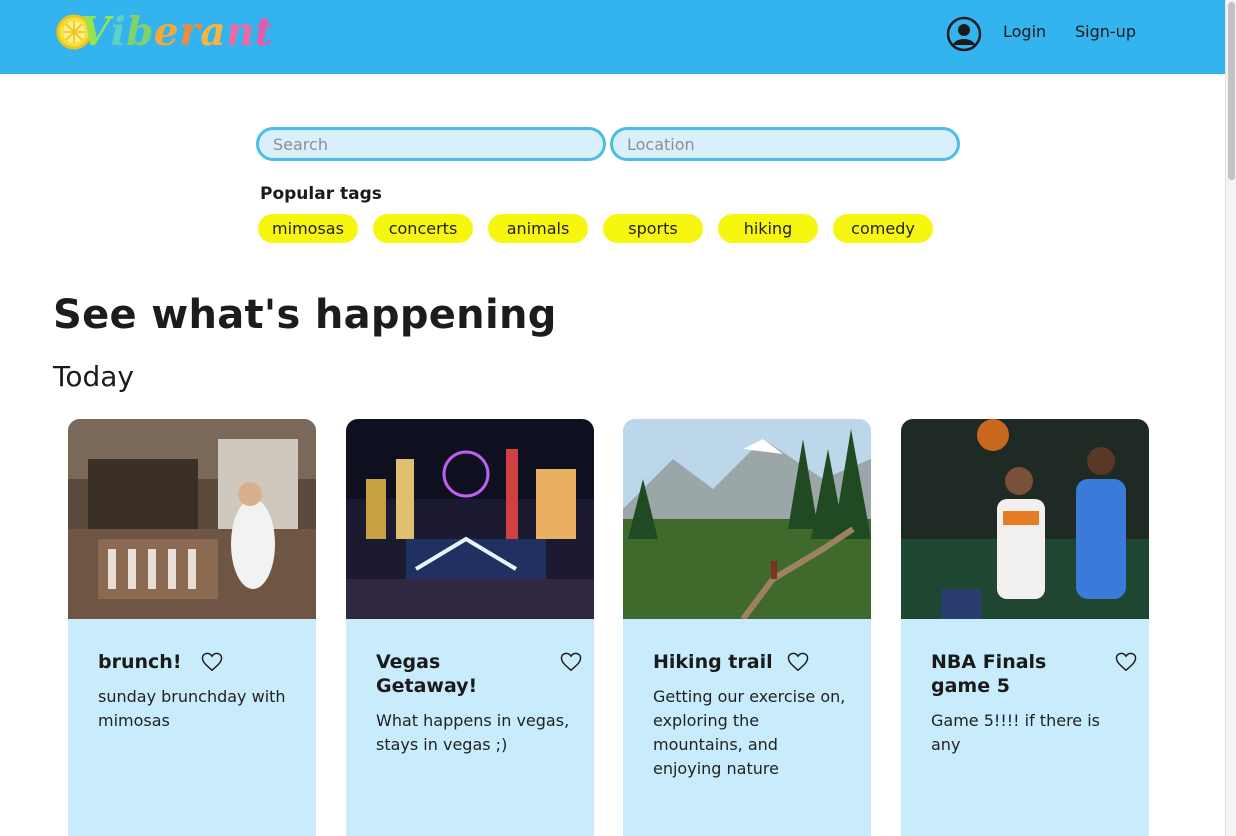  What do you see at coordinates (321, 194) in the screenshot?
I see `popular-tags-heading: Popular tags` at bounding box center [321, 194].